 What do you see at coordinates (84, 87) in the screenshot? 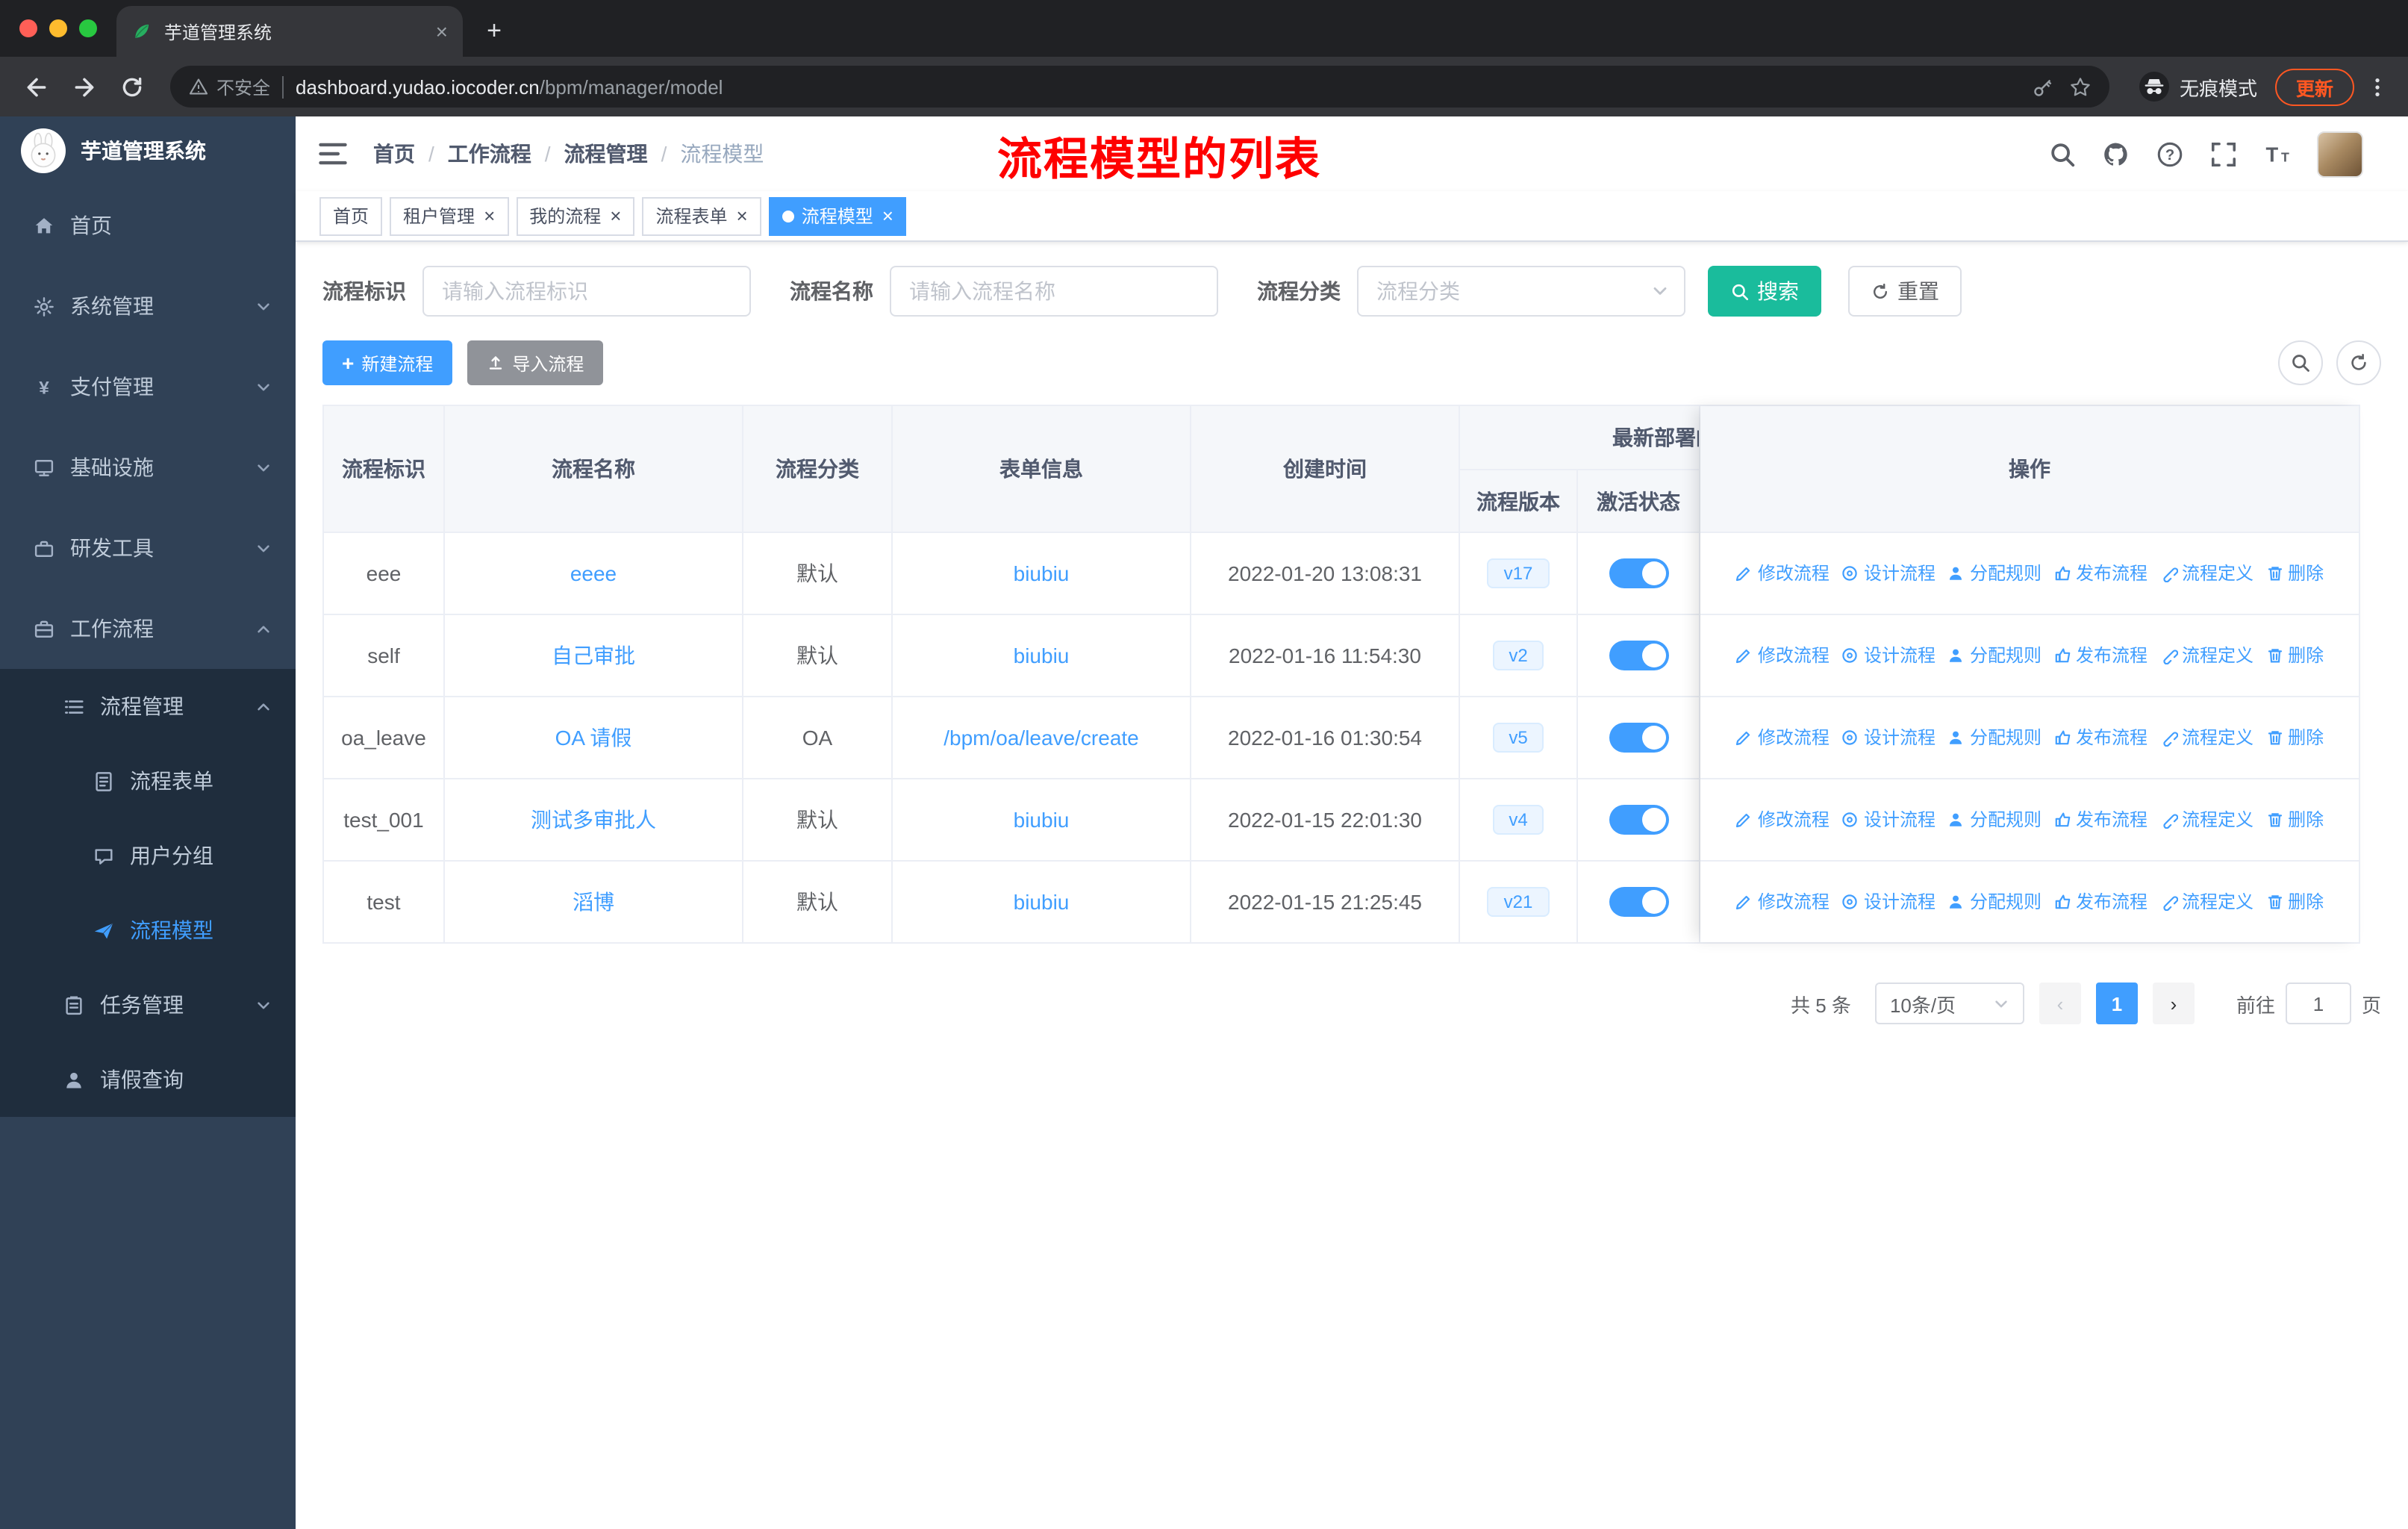
I see `forward-button` at bounding box center [84, 87].